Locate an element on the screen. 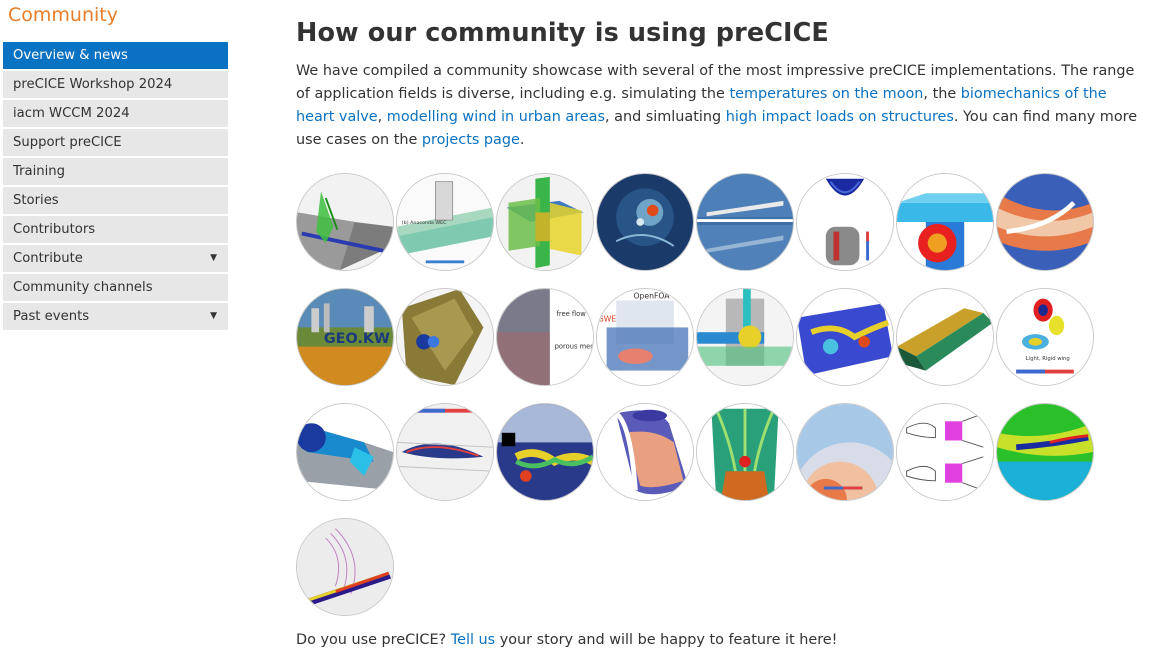  showcase-thumb-geo-kw: GEO.KW is located at coordinates (345, 337).